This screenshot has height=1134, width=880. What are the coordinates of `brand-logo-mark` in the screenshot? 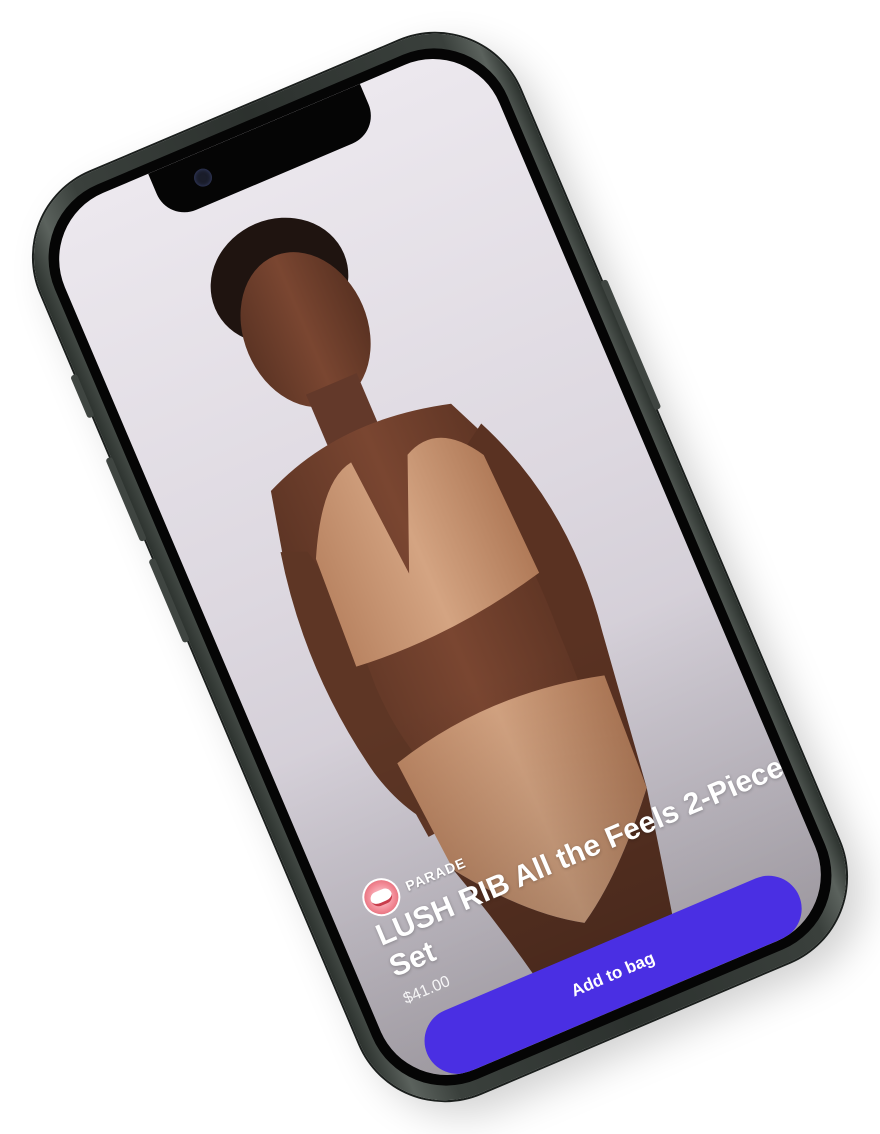 It's located at (381, 897).